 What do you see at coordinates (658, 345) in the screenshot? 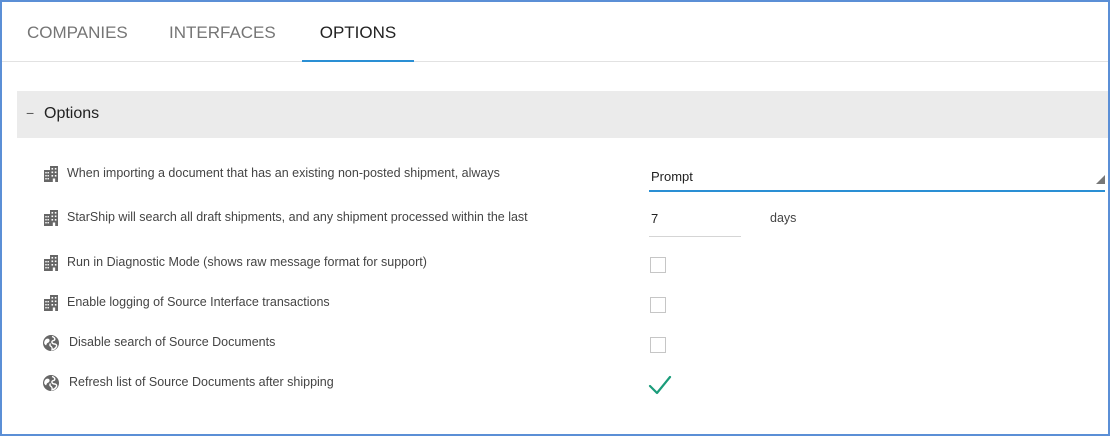
I see `disable-search-checkbox` at bounding box center [658, 345].